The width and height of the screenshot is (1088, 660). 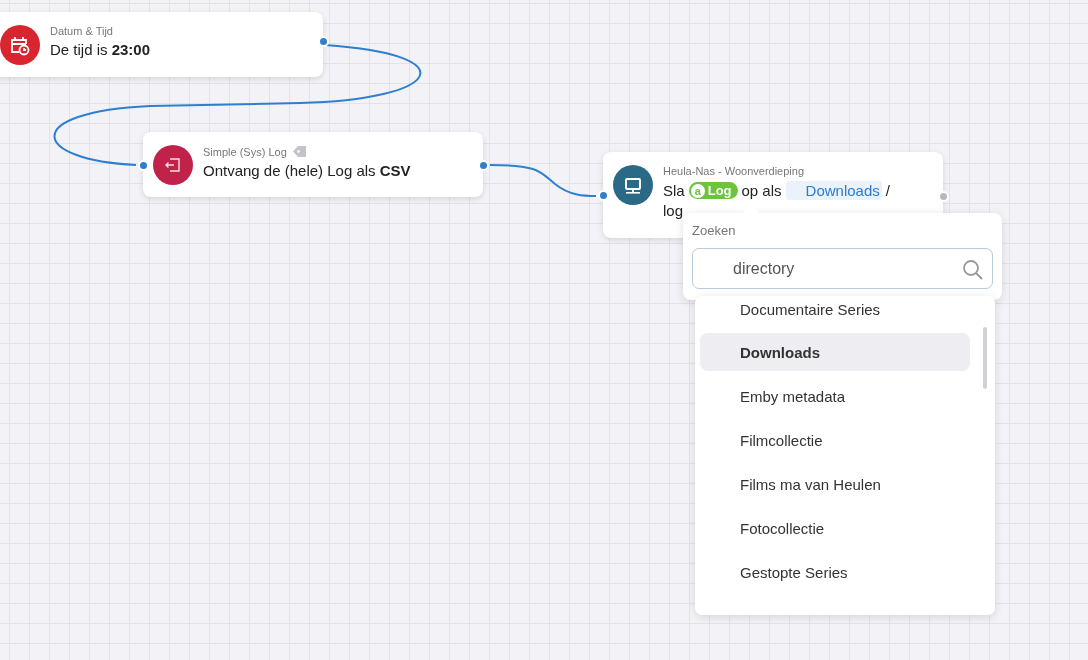 What do you see at coordinates (833, 190) in the screenshot?
I see `value-chip: Downloads` at bounding box center [833, 190].